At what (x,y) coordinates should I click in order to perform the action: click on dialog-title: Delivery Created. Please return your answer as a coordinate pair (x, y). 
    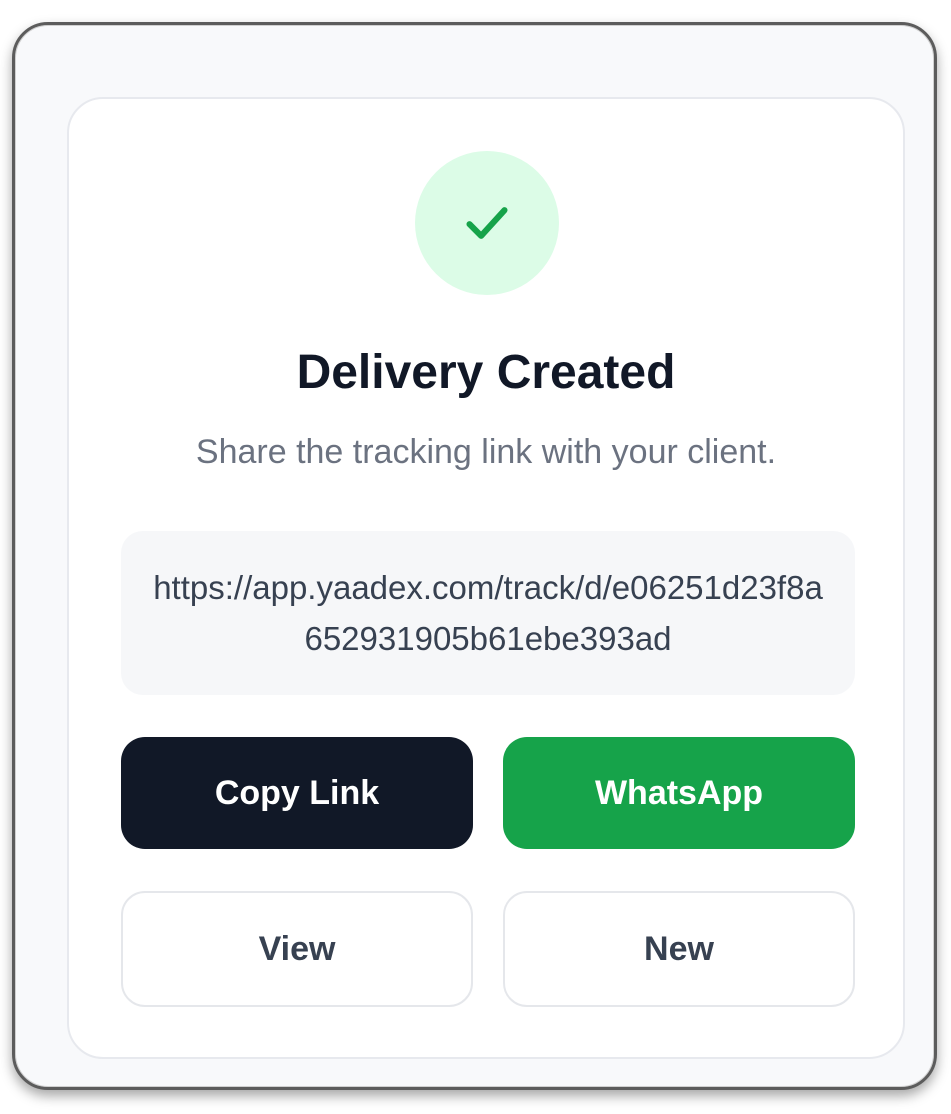
    Looking at the image, I should click on (486, 372).